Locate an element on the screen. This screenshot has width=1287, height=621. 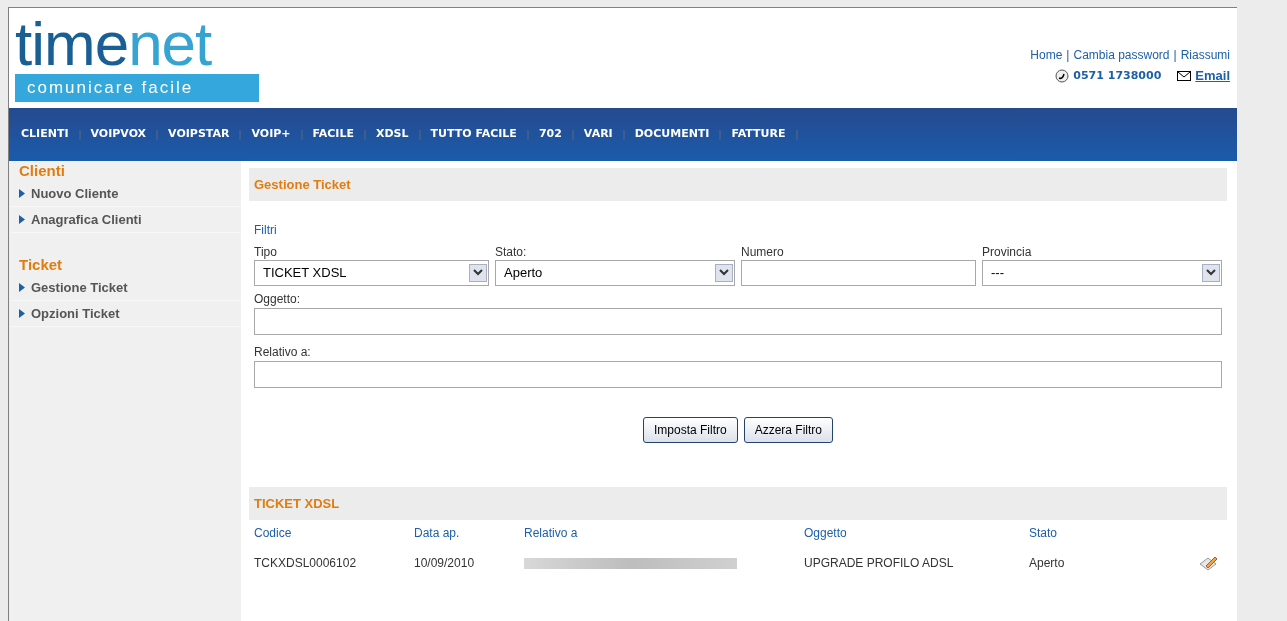
email-link: Email is located at coordinates (1212, 76).